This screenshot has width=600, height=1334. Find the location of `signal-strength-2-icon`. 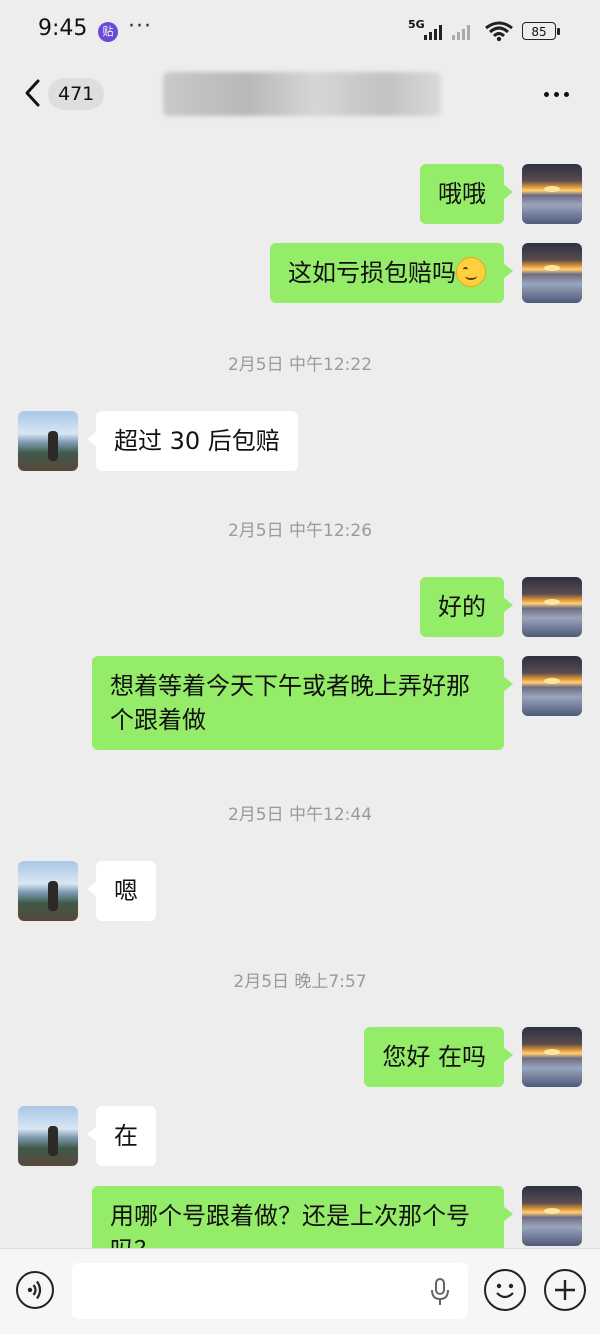

signal-strength-2-icon is located at coordinates (461, 31).